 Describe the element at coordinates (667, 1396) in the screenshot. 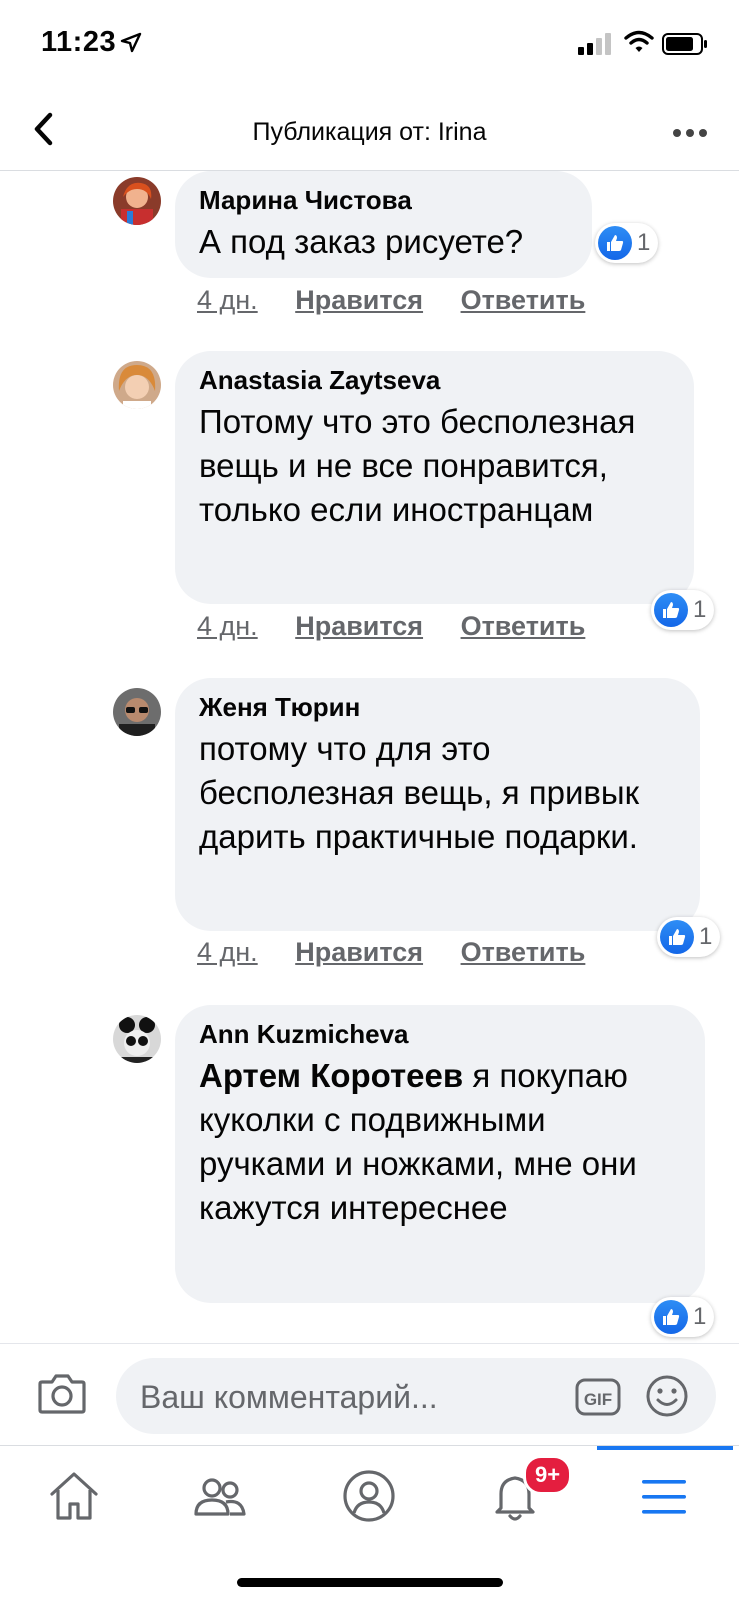

I see `emoji-icon` at that location.